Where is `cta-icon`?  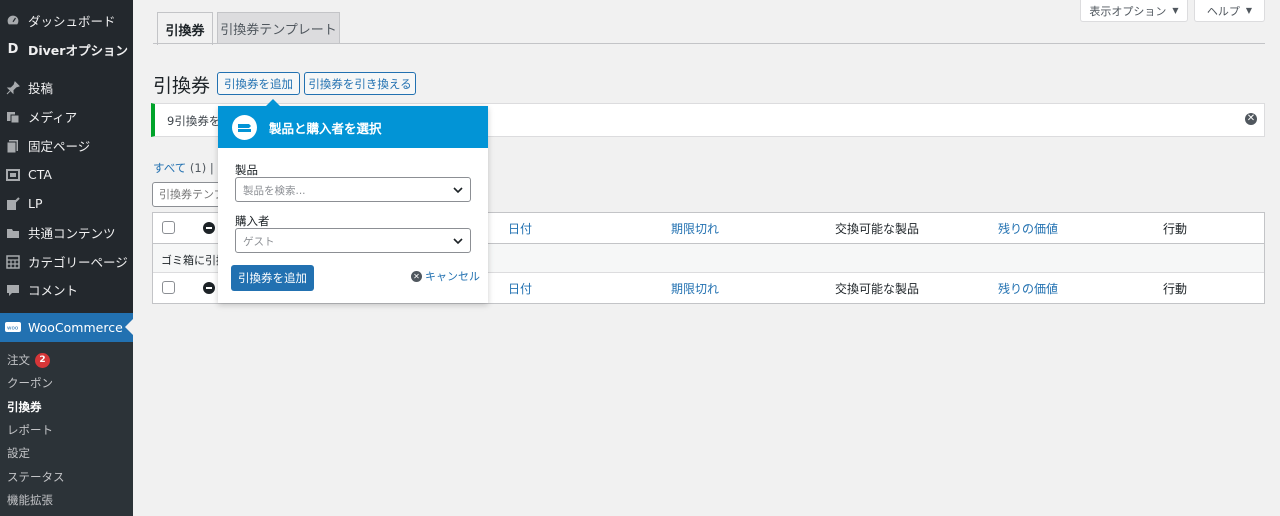
cta-icon is located at coordinates (13, 175).